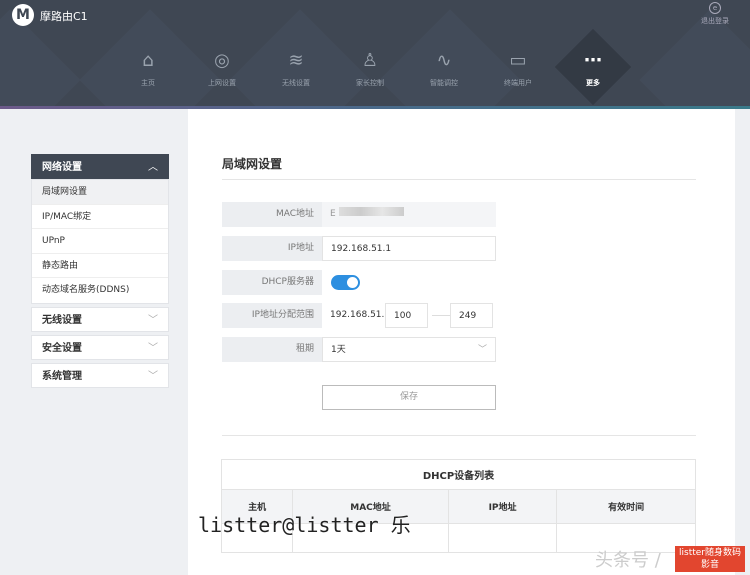 The height and width of the screenshot is (575, 750). Describe the element at coordinates (370, 60) in the screenshot. I see `person-icon: ♙` at that location.